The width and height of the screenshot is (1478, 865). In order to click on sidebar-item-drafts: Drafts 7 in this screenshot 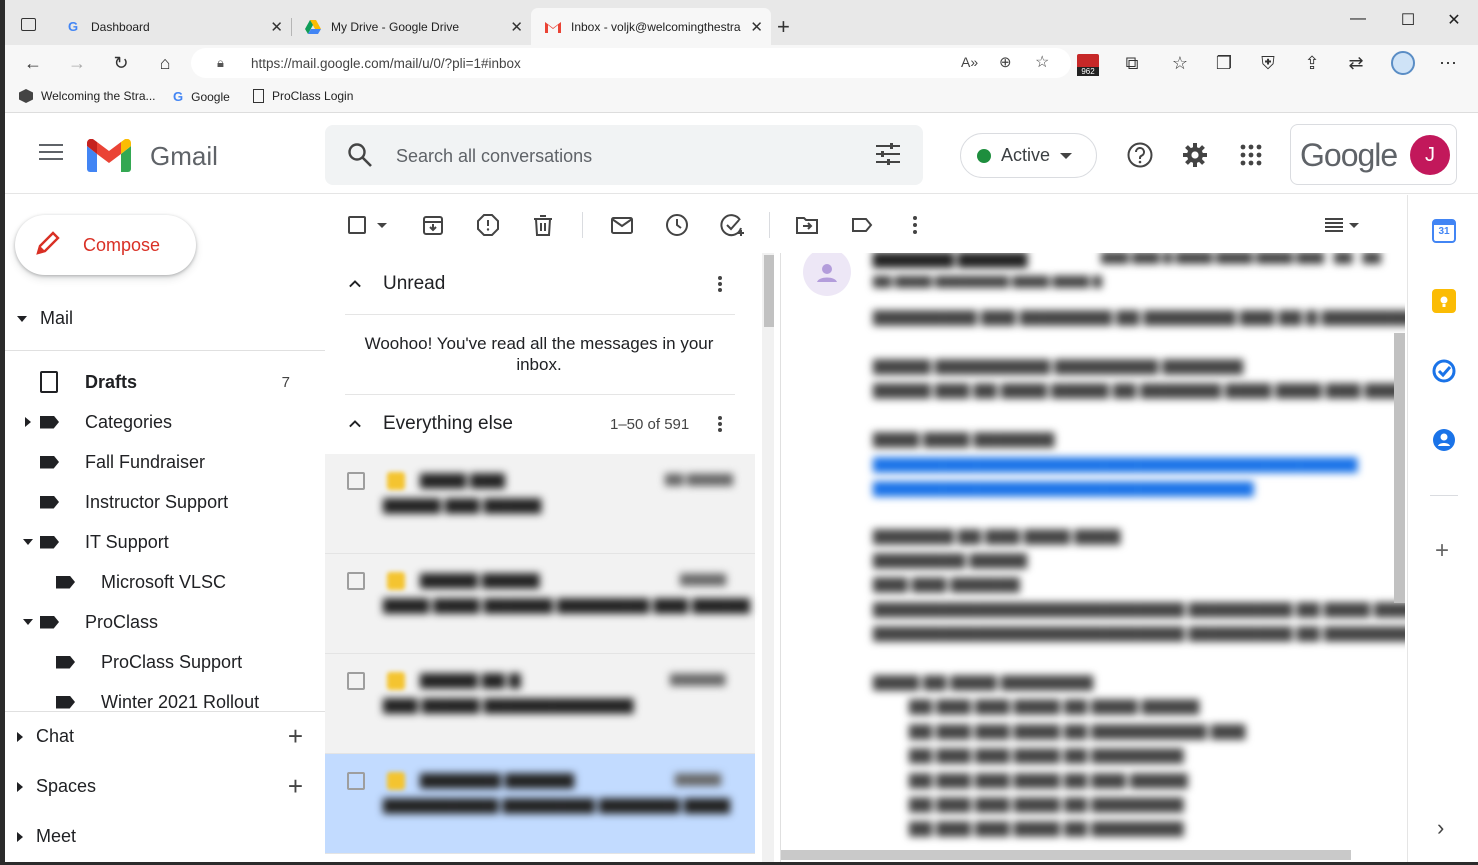, I will do `click(165, 382)`.